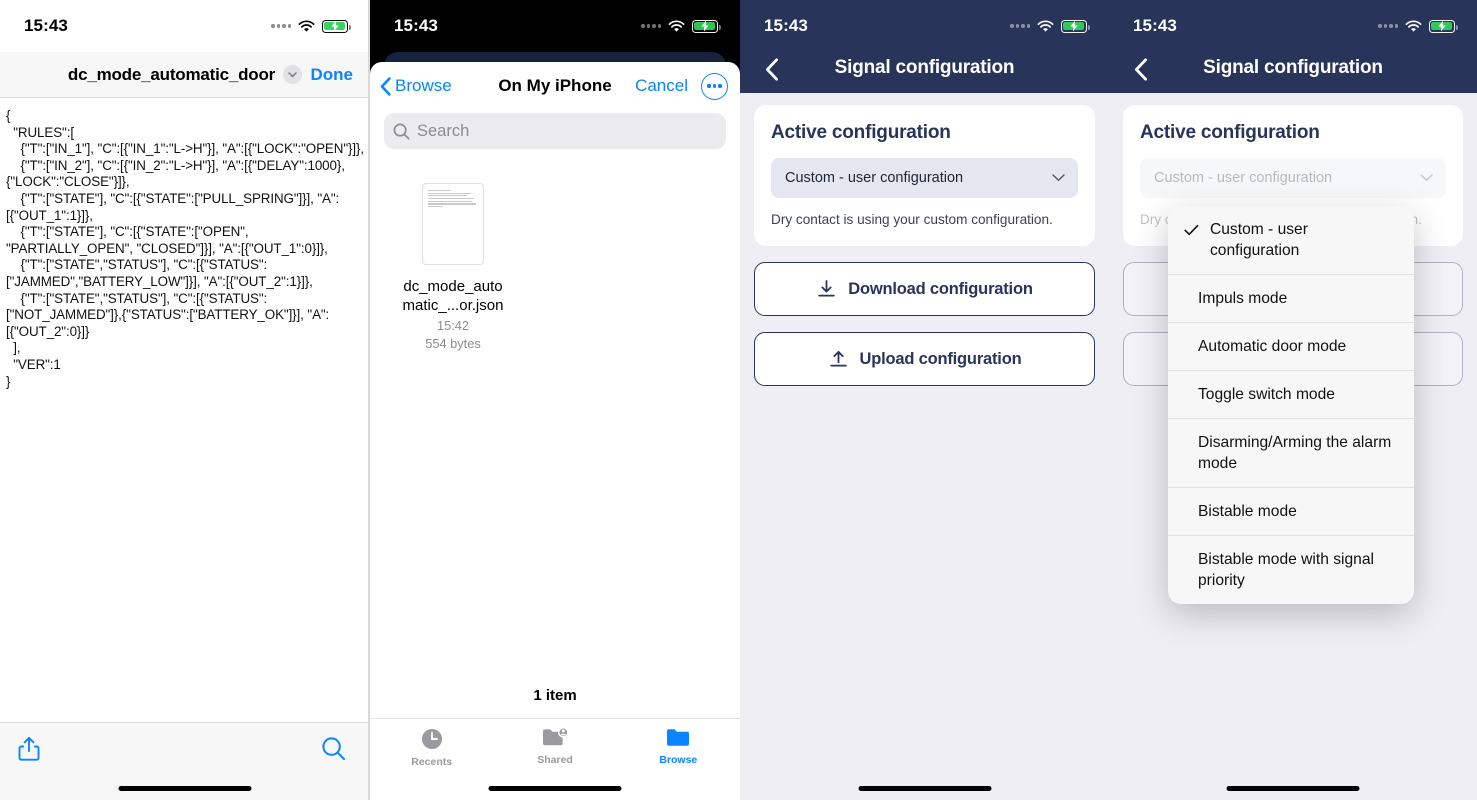  What do you see at coordinates (1286, 570) in the screenshot?
I see `dropdown-option-label: Bistable mode with signal priority` at bounding box center [1286, 570].